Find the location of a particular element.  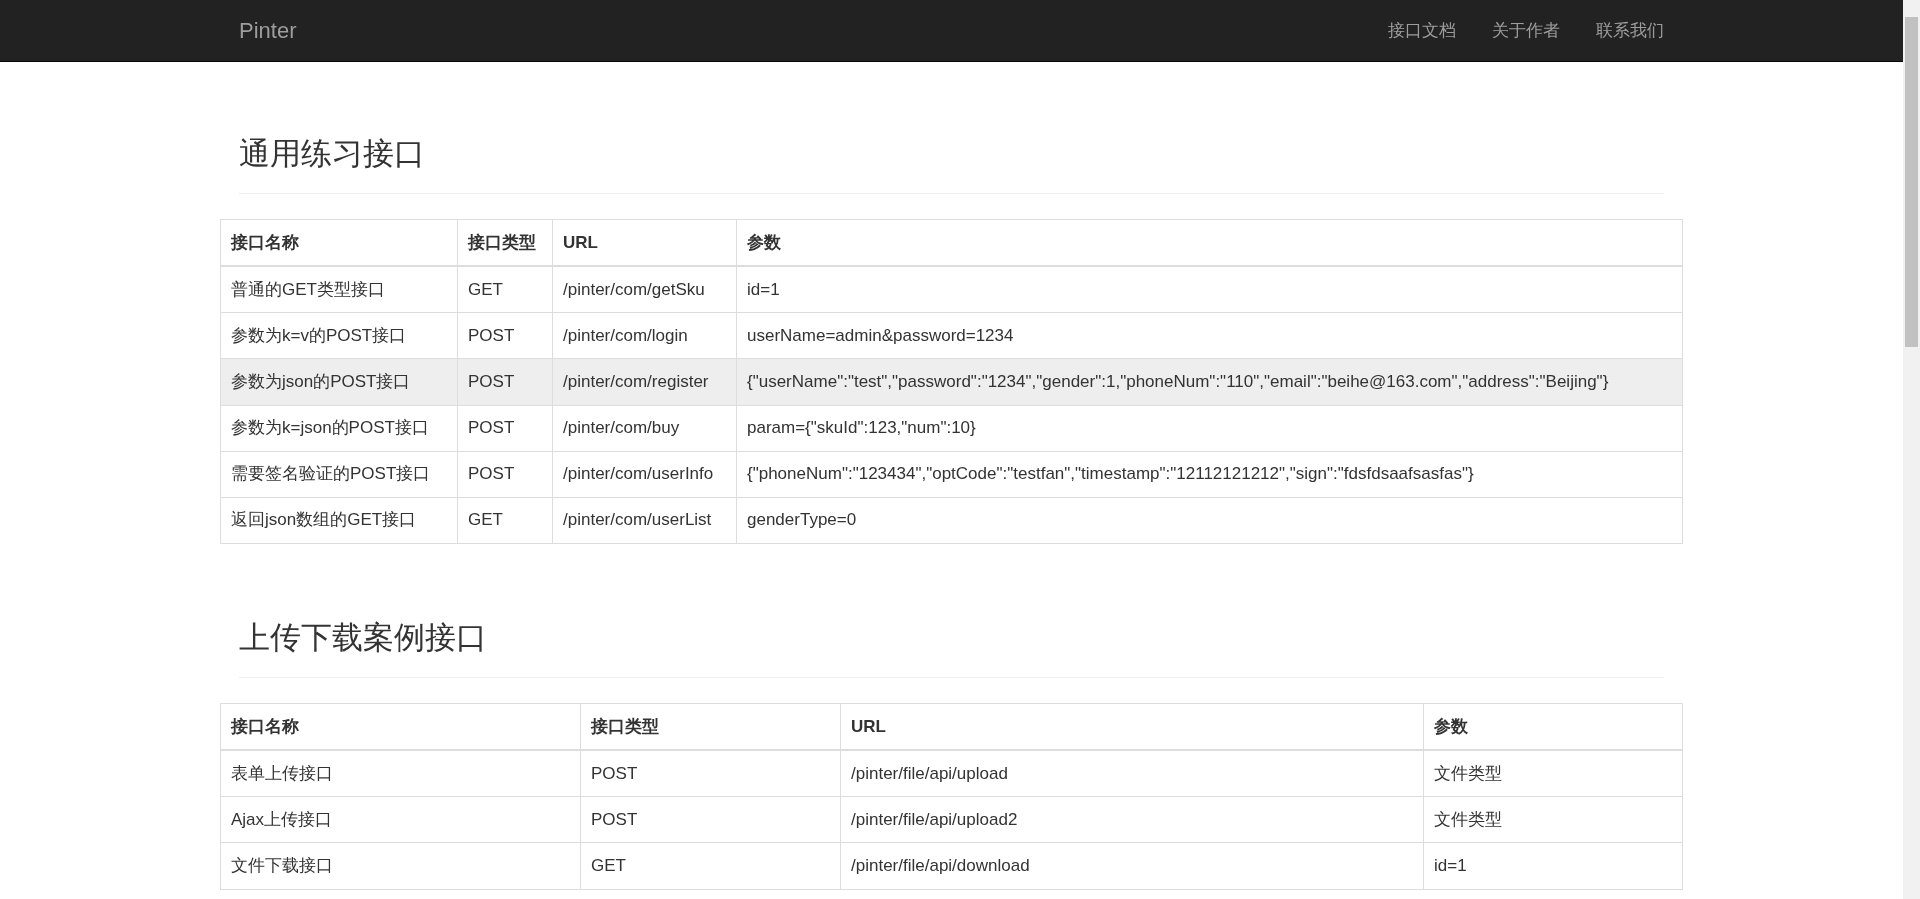

nav-link: 关于作者 is located at coordinates (1526, 30).